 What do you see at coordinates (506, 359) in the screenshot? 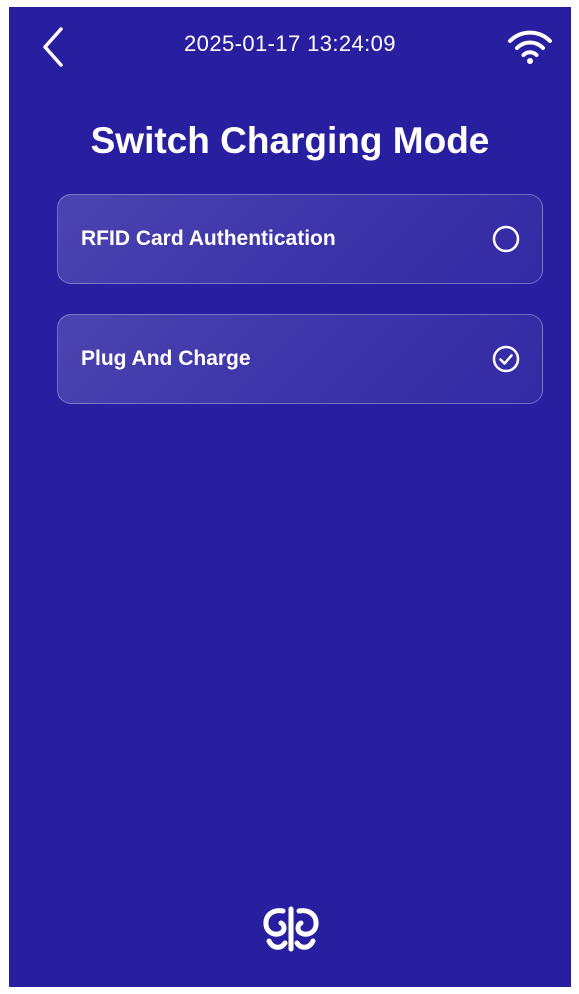
I see `check-circle-icon` at bounding box center [506, 359].